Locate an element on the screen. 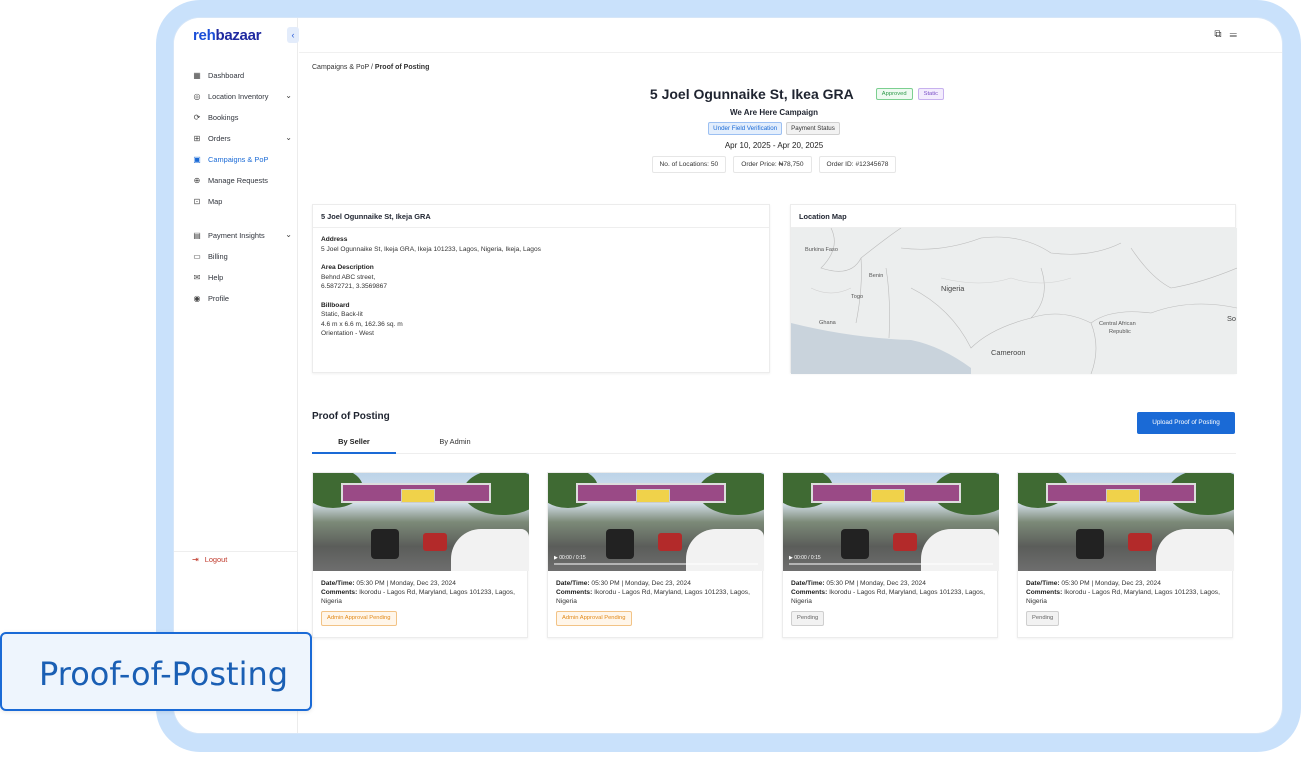 This screenshot has width=1301, height=757. brand-logo: rehbazaar is located at coordinates (227, 35).